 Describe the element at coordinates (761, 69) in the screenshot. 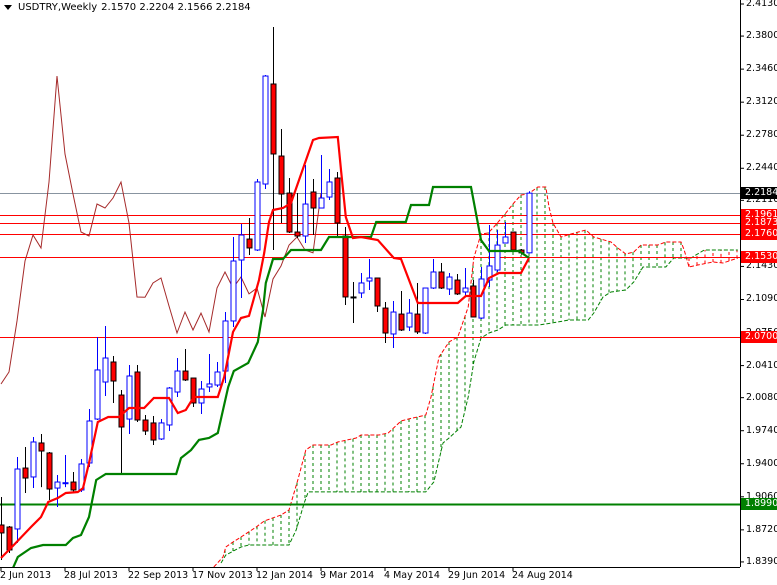

I see `y-tick-label: 2.3460` at that location.